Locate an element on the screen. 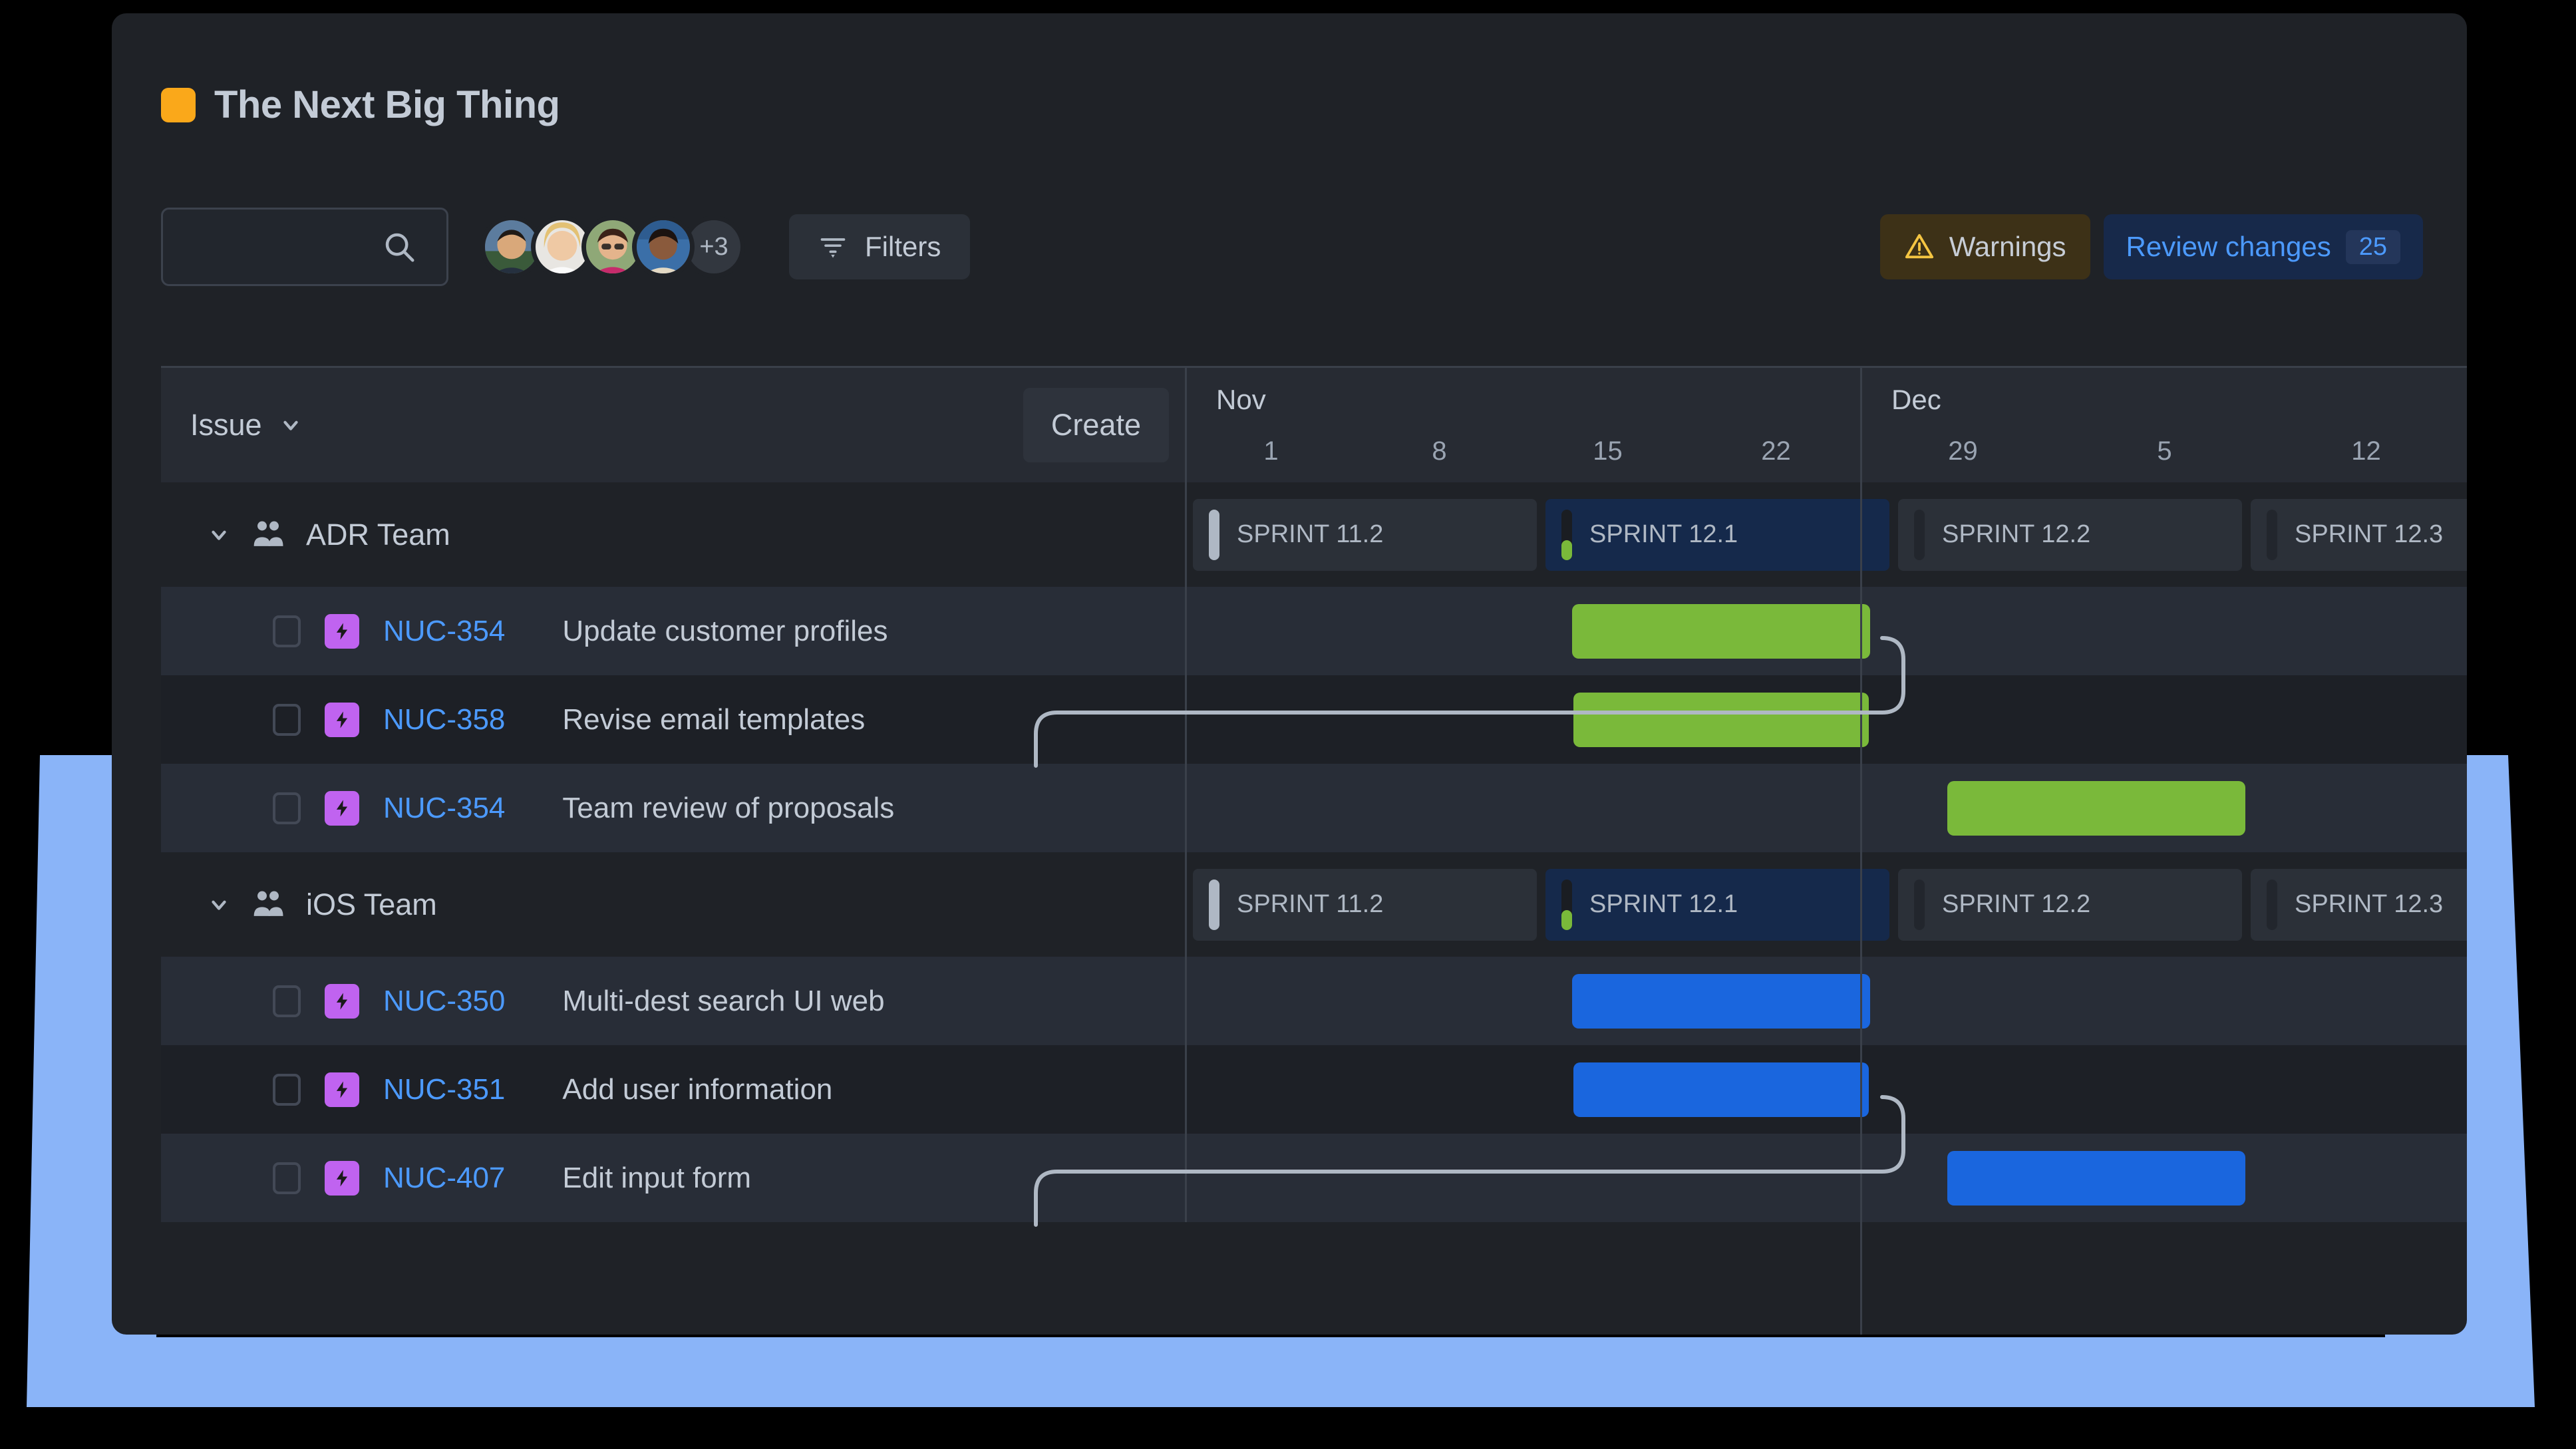 This screenshot has width=2576, height=1449. page-title: The Next Big Thing is located at coordinates (387, 104).